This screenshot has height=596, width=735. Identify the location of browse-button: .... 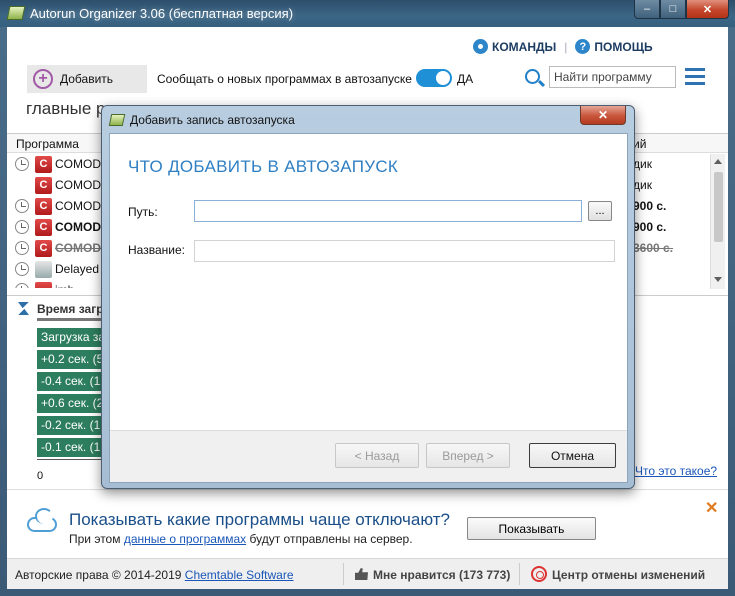
(600, 211).